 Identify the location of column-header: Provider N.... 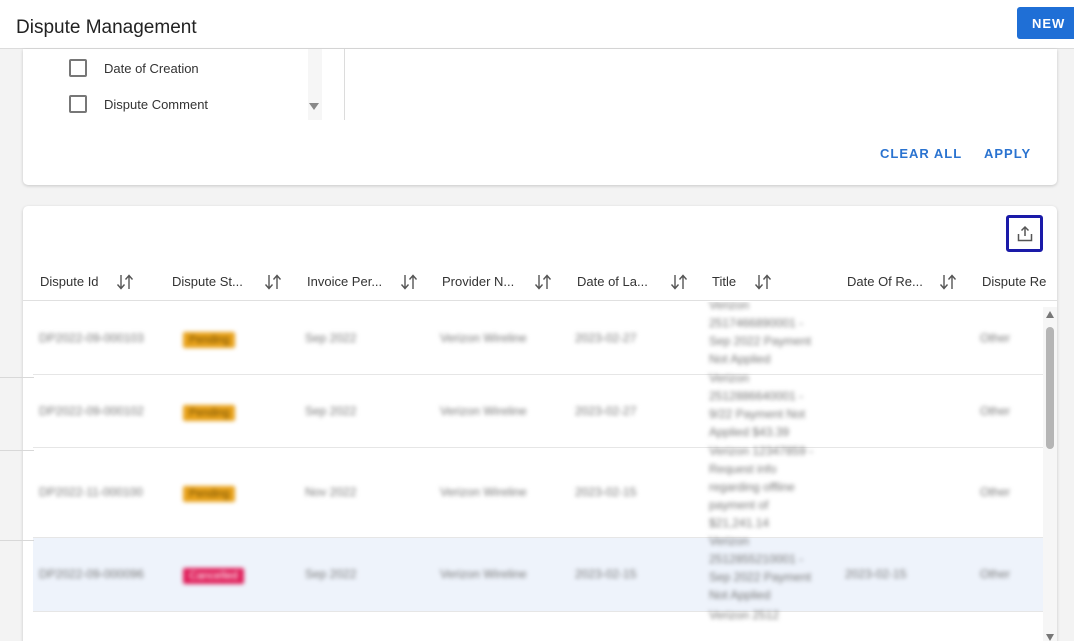
(478, 281).